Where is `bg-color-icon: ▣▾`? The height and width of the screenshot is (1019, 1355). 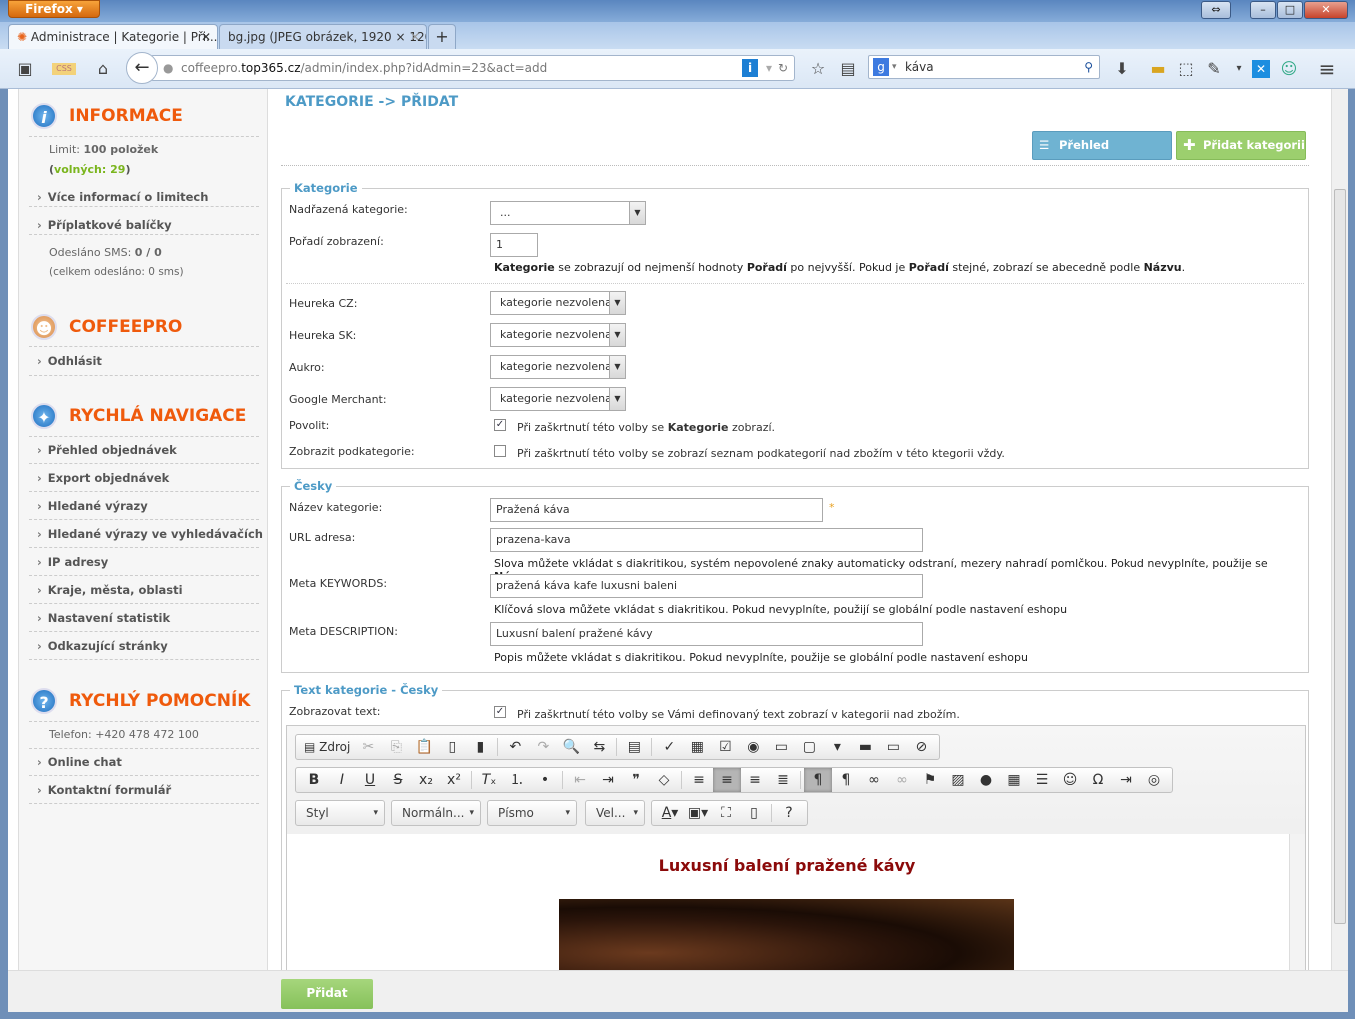
bg-color-icon: ▣▾ is located at coordinates (698, 813).